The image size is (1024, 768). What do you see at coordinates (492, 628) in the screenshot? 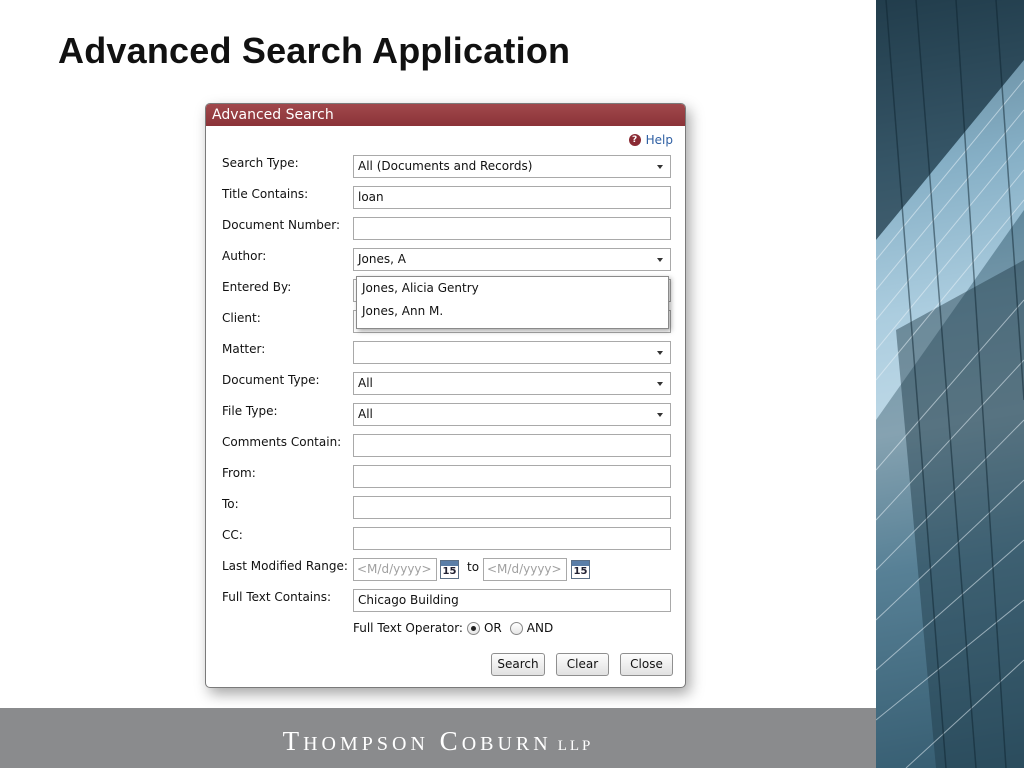
I see `operator-or-label: OR` at bounding box center [492, 628].